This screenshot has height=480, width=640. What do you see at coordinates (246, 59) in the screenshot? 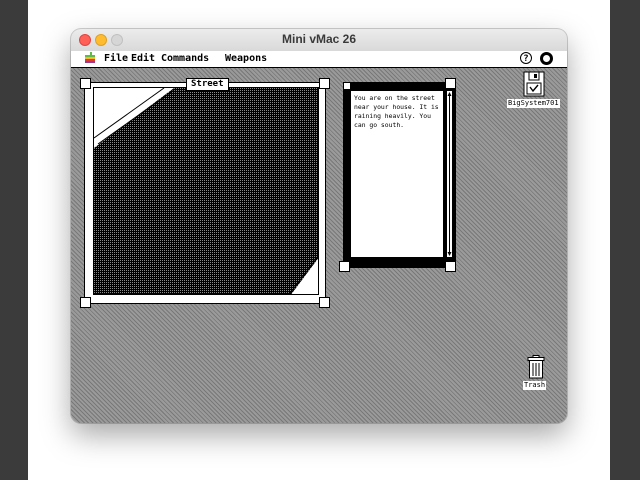
I see `menu-weapons: Weapons` at bounding box center [246, 59].